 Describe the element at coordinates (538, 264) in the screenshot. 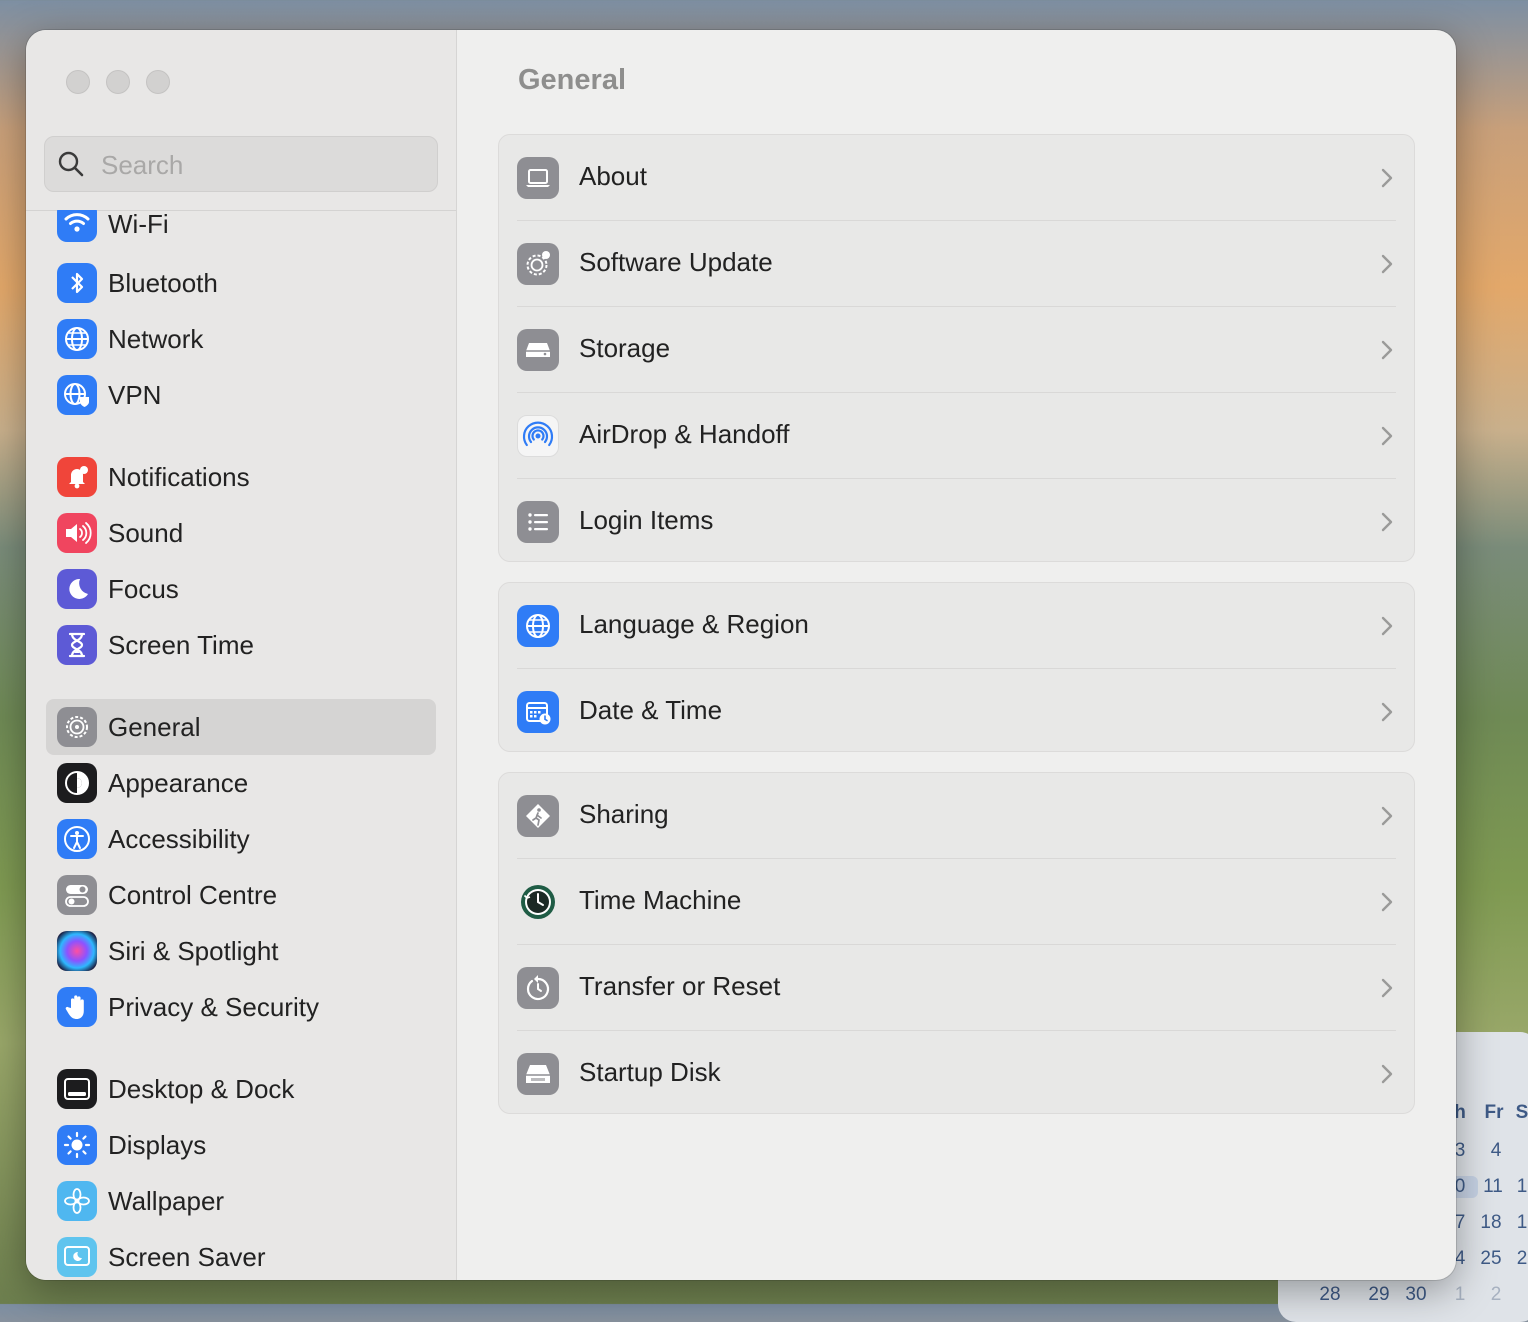

I see `gear-badge-icon` at that location.